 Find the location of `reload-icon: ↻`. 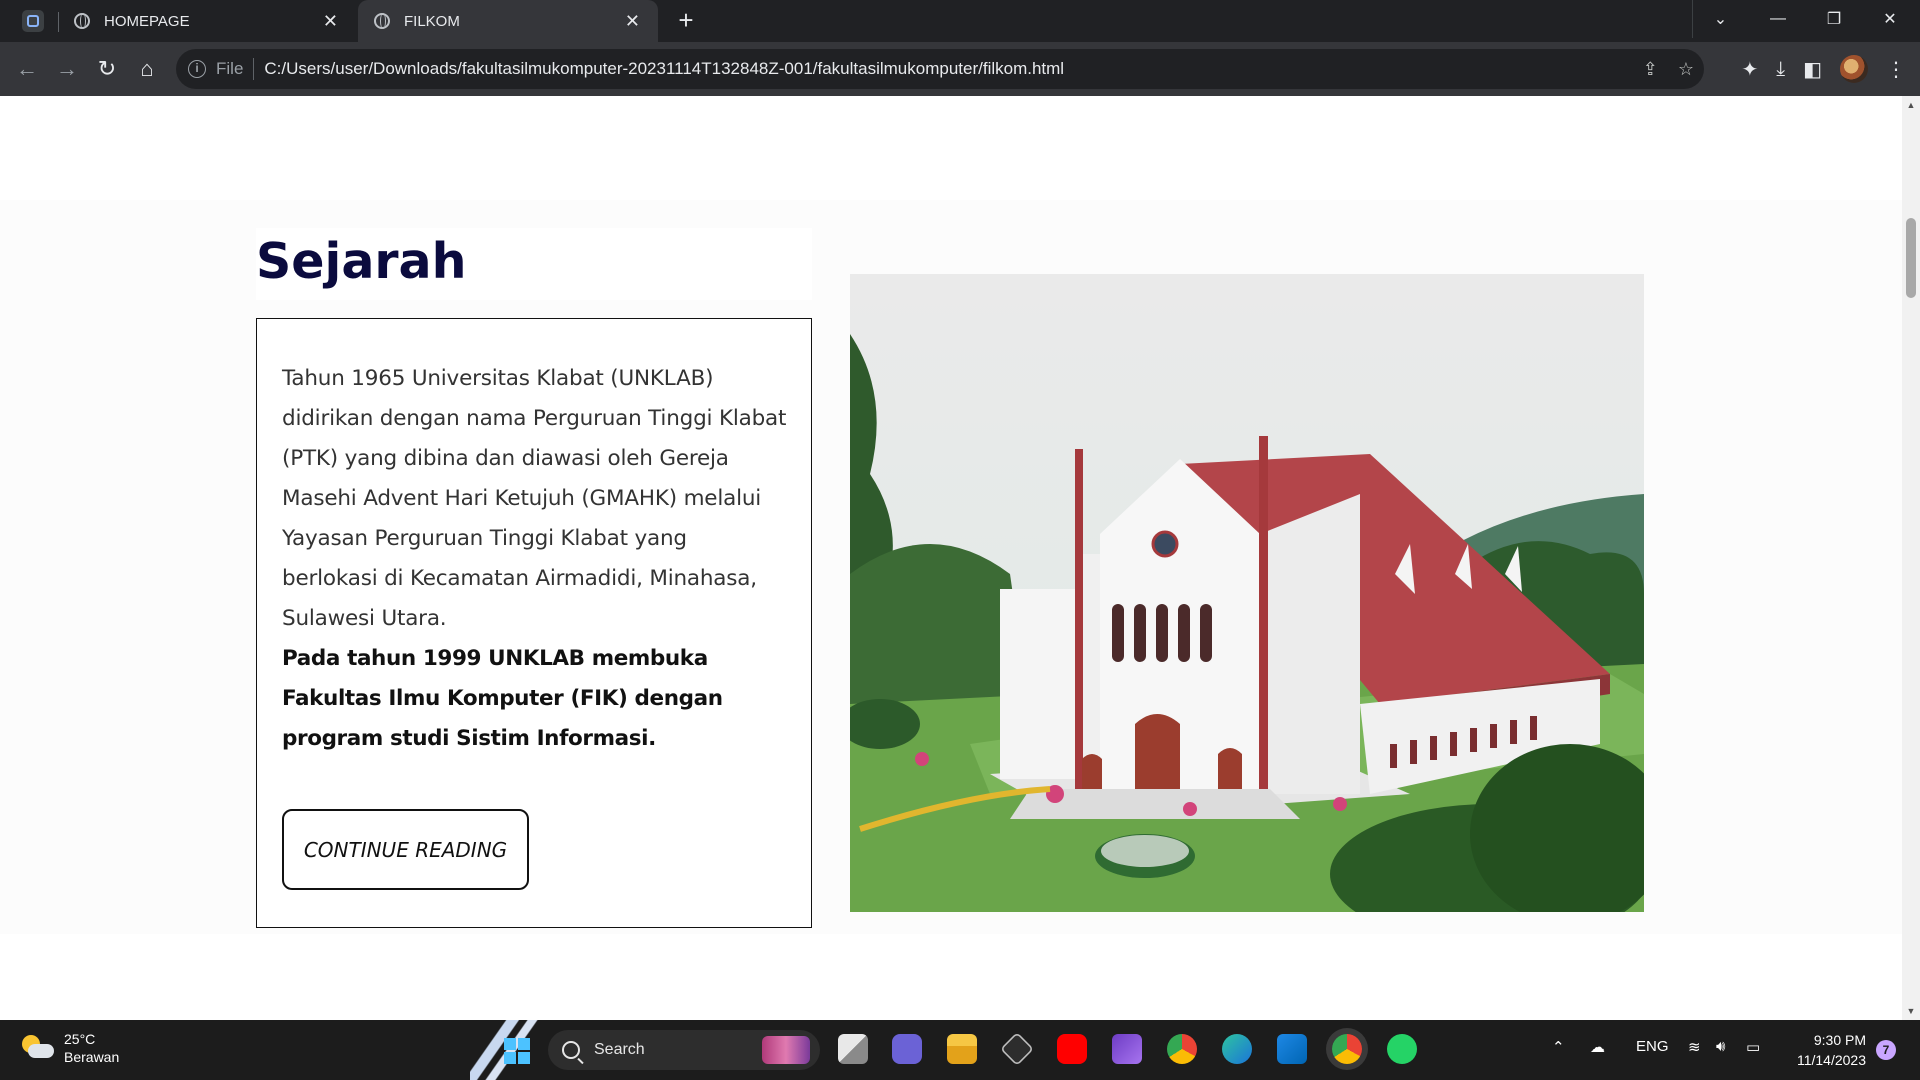

reload-icon: ↻ is located at coordinates (107, 69).